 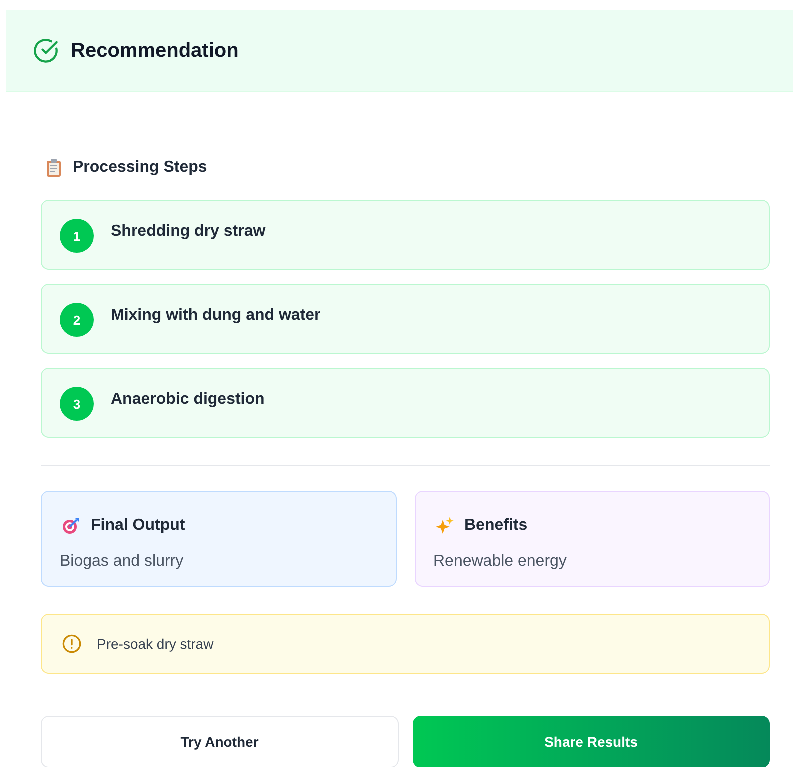 What do you see at coordinates (77, 404) in the screenshot?
I see `step-number: 3` at bounding box center [77, 404].